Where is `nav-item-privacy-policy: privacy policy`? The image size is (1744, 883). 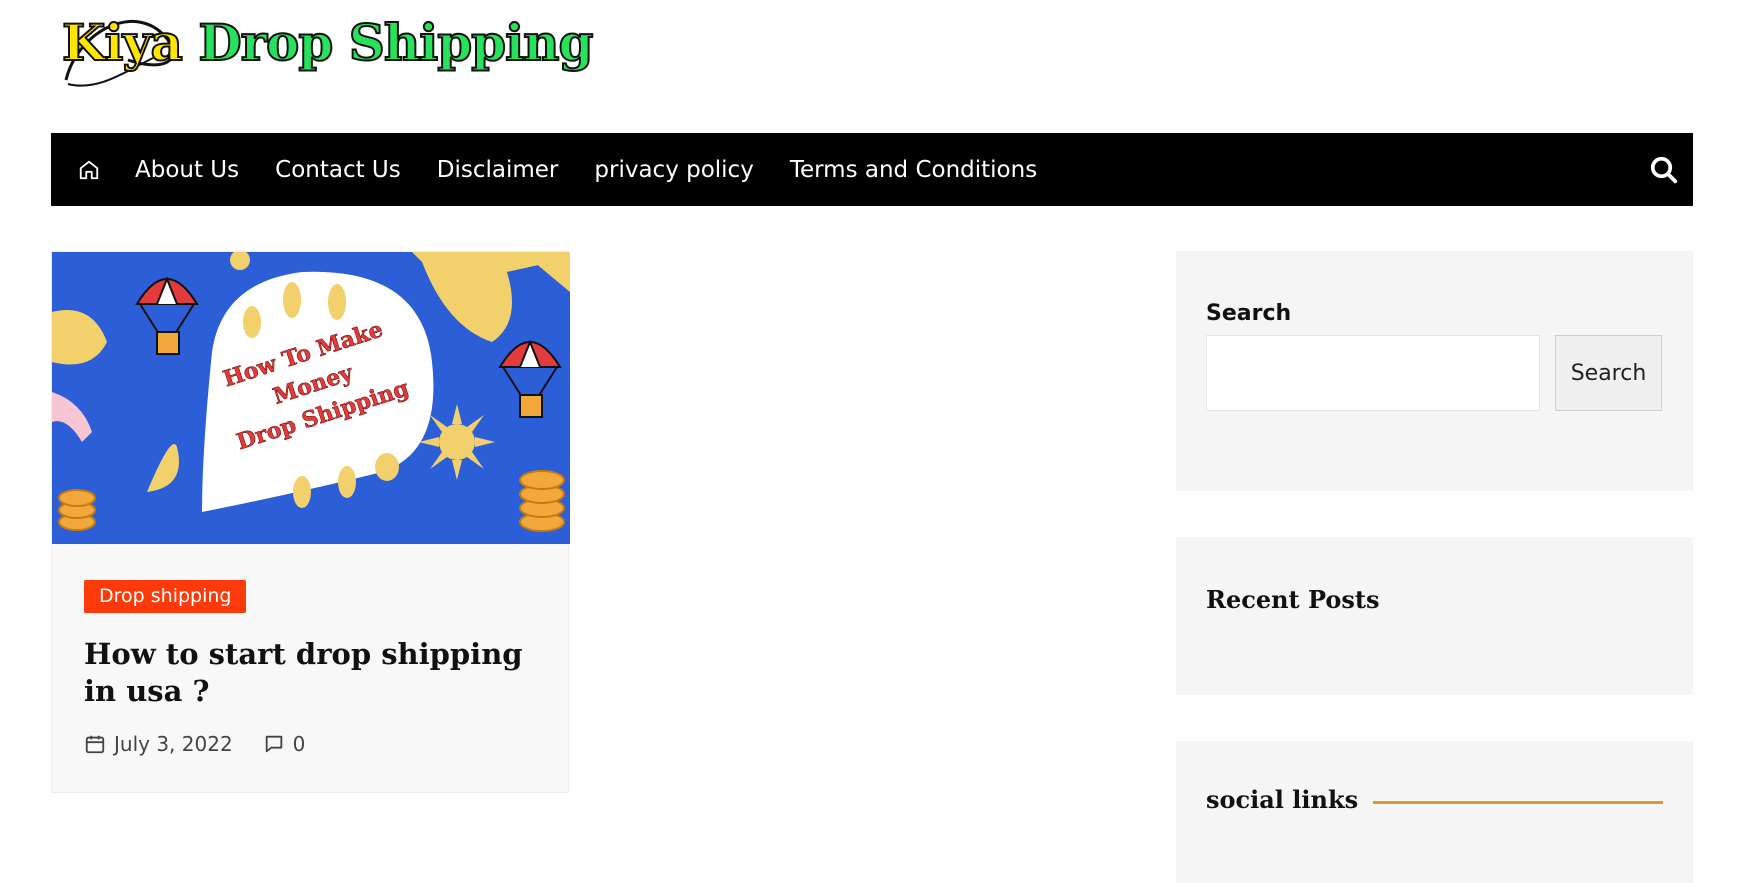 nav-item-privacy-policy: privacy policy is located at coordinates (673, 170).